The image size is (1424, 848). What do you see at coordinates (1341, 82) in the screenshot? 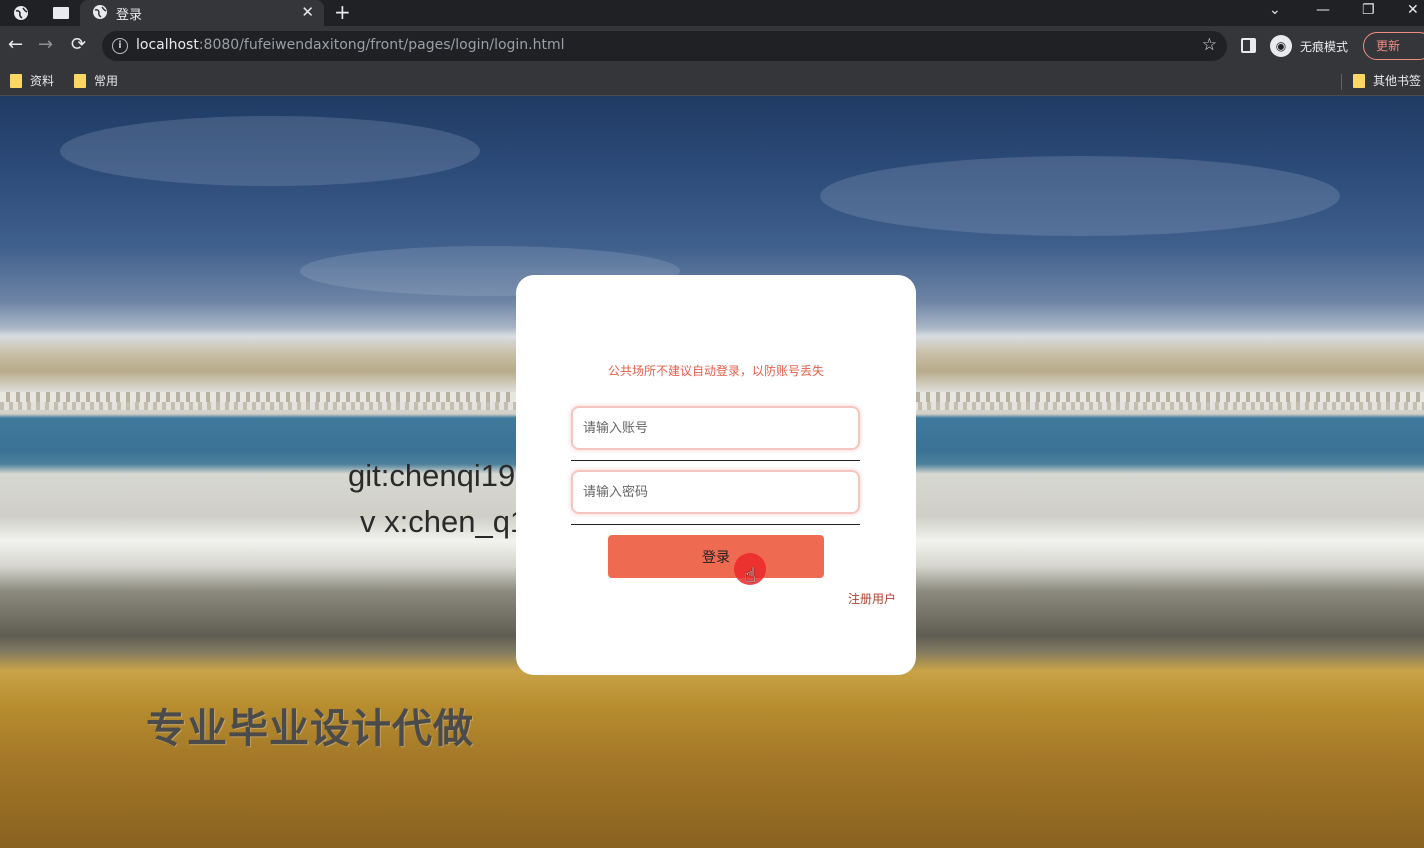
I see `bookmarks-divider` at bounding box center [1341, 82].